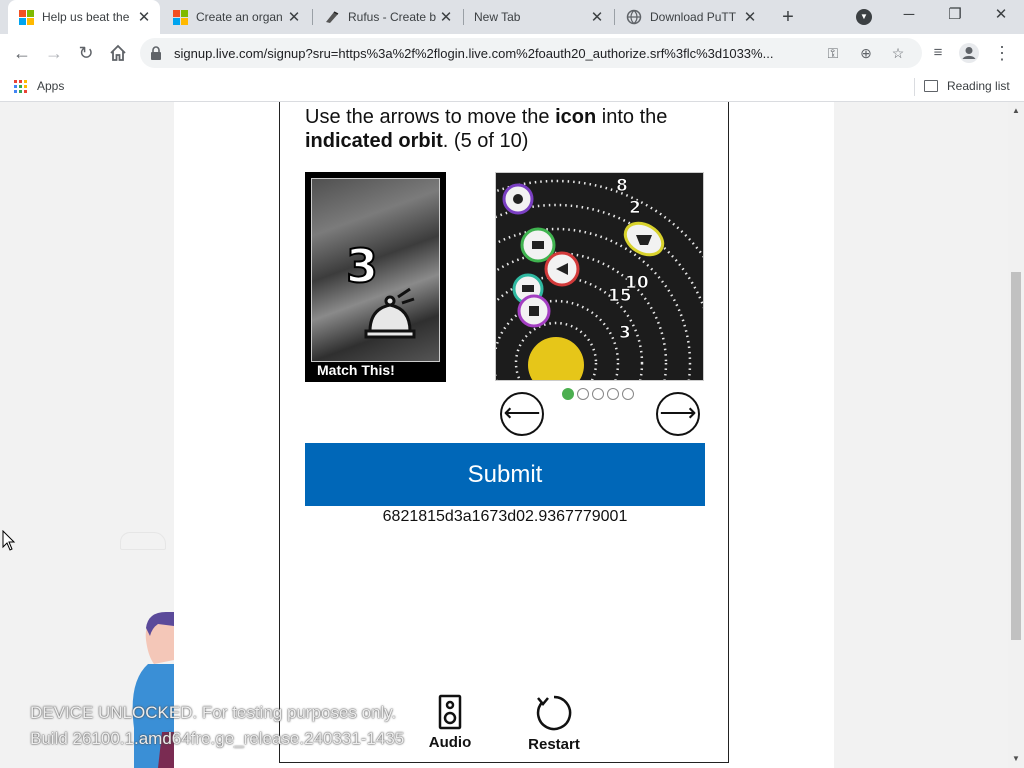 This screenshot has width=1024, height=768. I want to click on tab-help-us-beat: Help us beat the ✕, so click(84, 17).